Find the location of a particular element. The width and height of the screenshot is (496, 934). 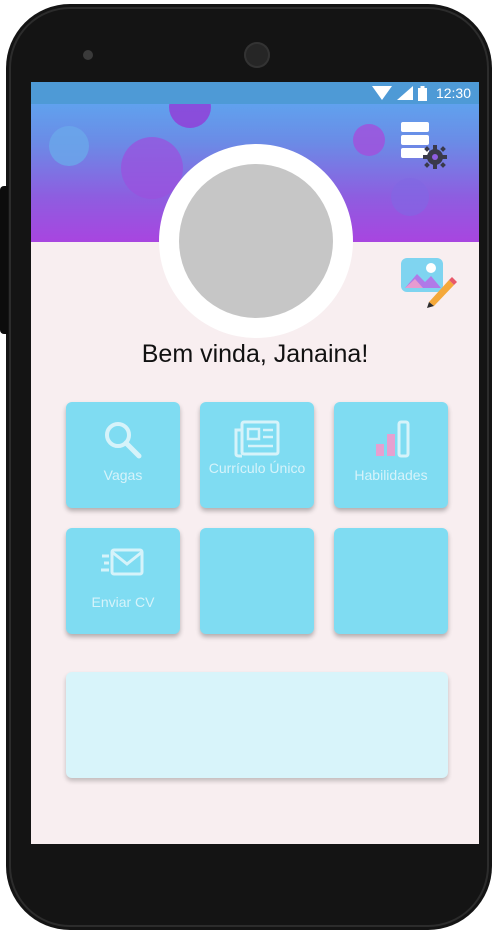

bar-chart-icon is located at coordinates (393, 439).